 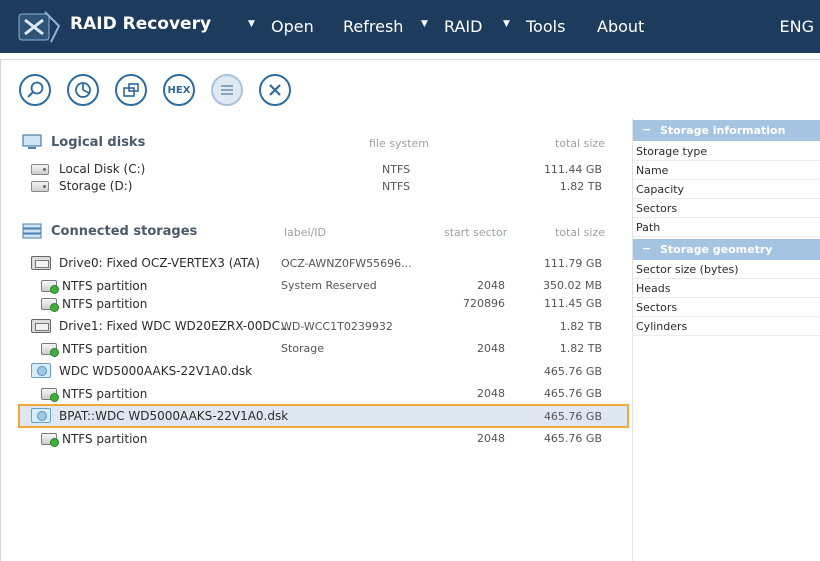 I want to click on storage-information-title: Storage information, so click(x=723, y=130).